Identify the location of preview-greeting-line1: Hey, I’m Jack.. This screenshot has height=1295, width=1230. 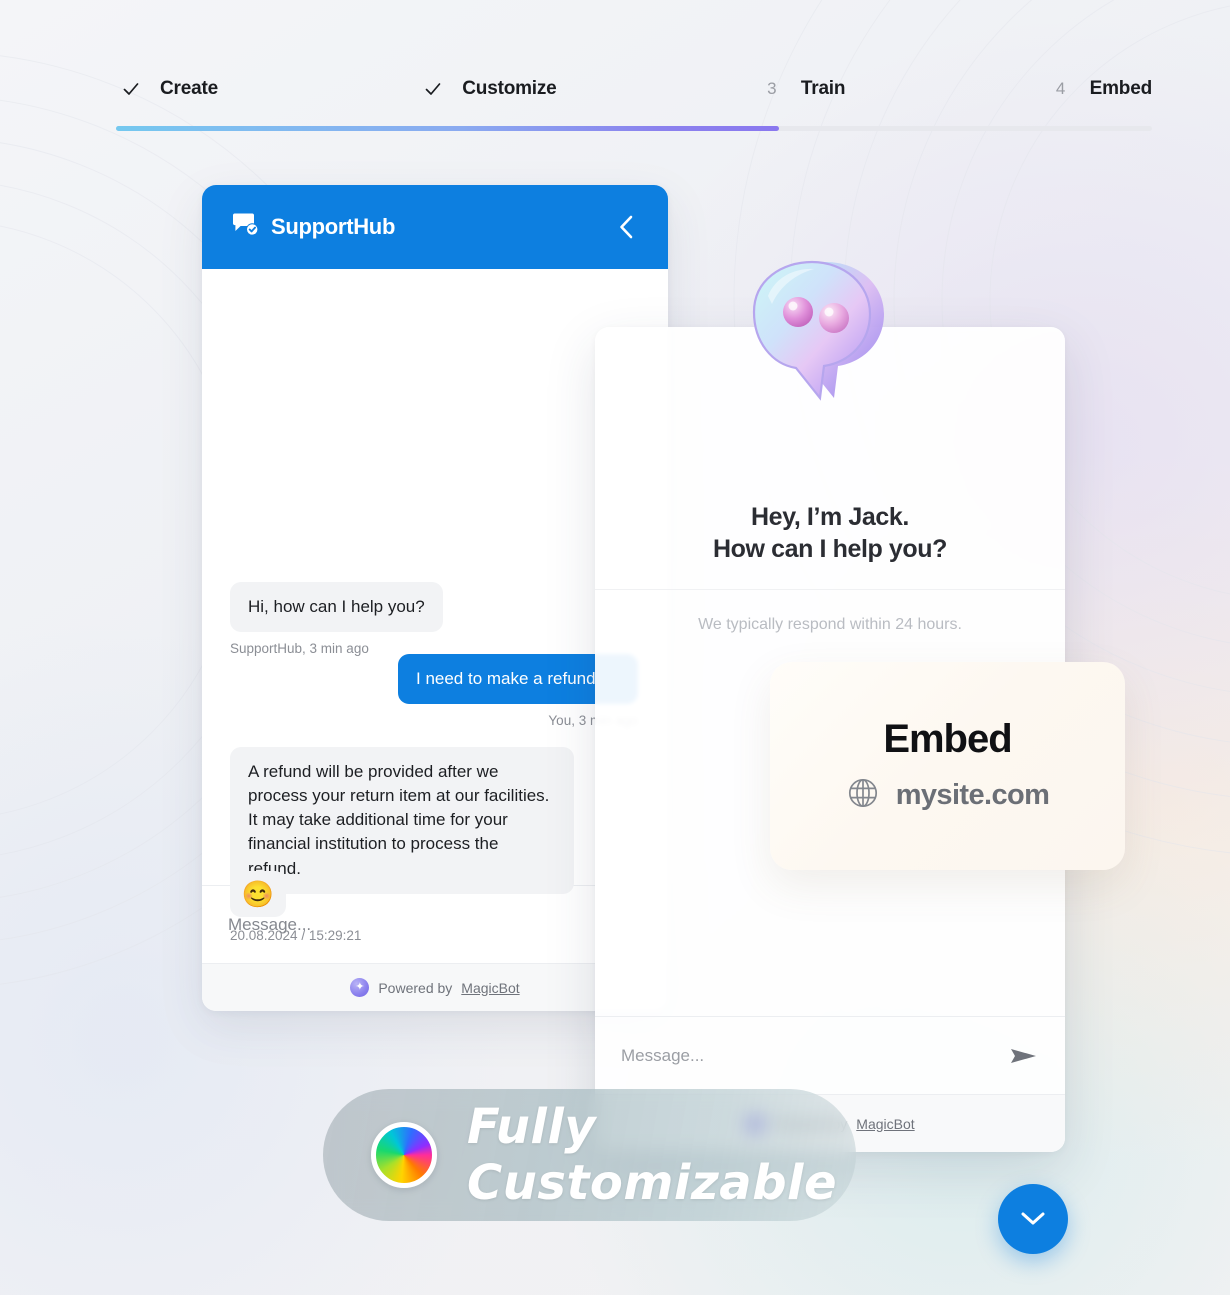
(830, 517).